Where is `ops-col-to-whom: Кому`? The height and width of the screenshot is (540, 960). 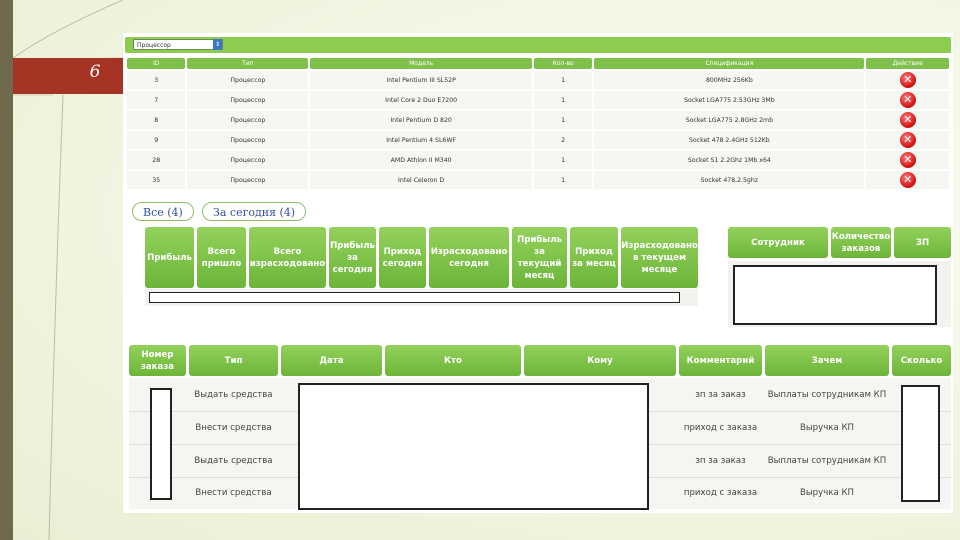
ops-col-to-whom: Кому is located at coordinates (600, 360).